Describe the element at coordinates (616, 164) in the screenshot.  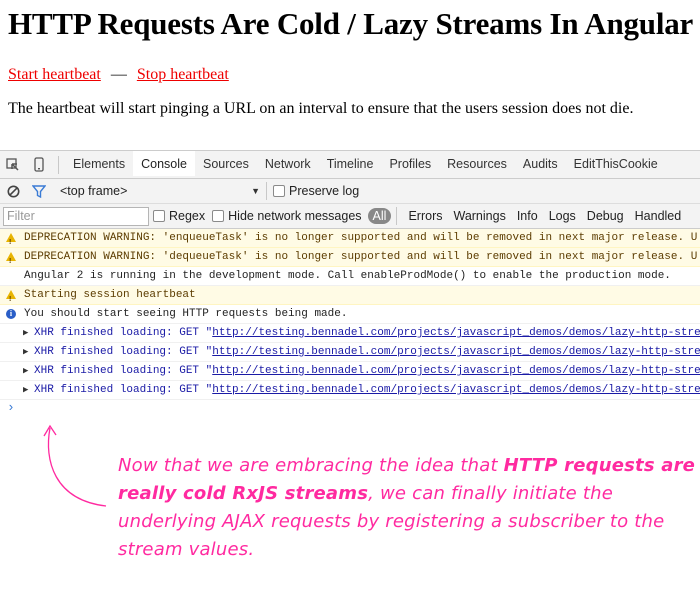
I see `tab-editthiscookie: EditThisCookie` at that location.